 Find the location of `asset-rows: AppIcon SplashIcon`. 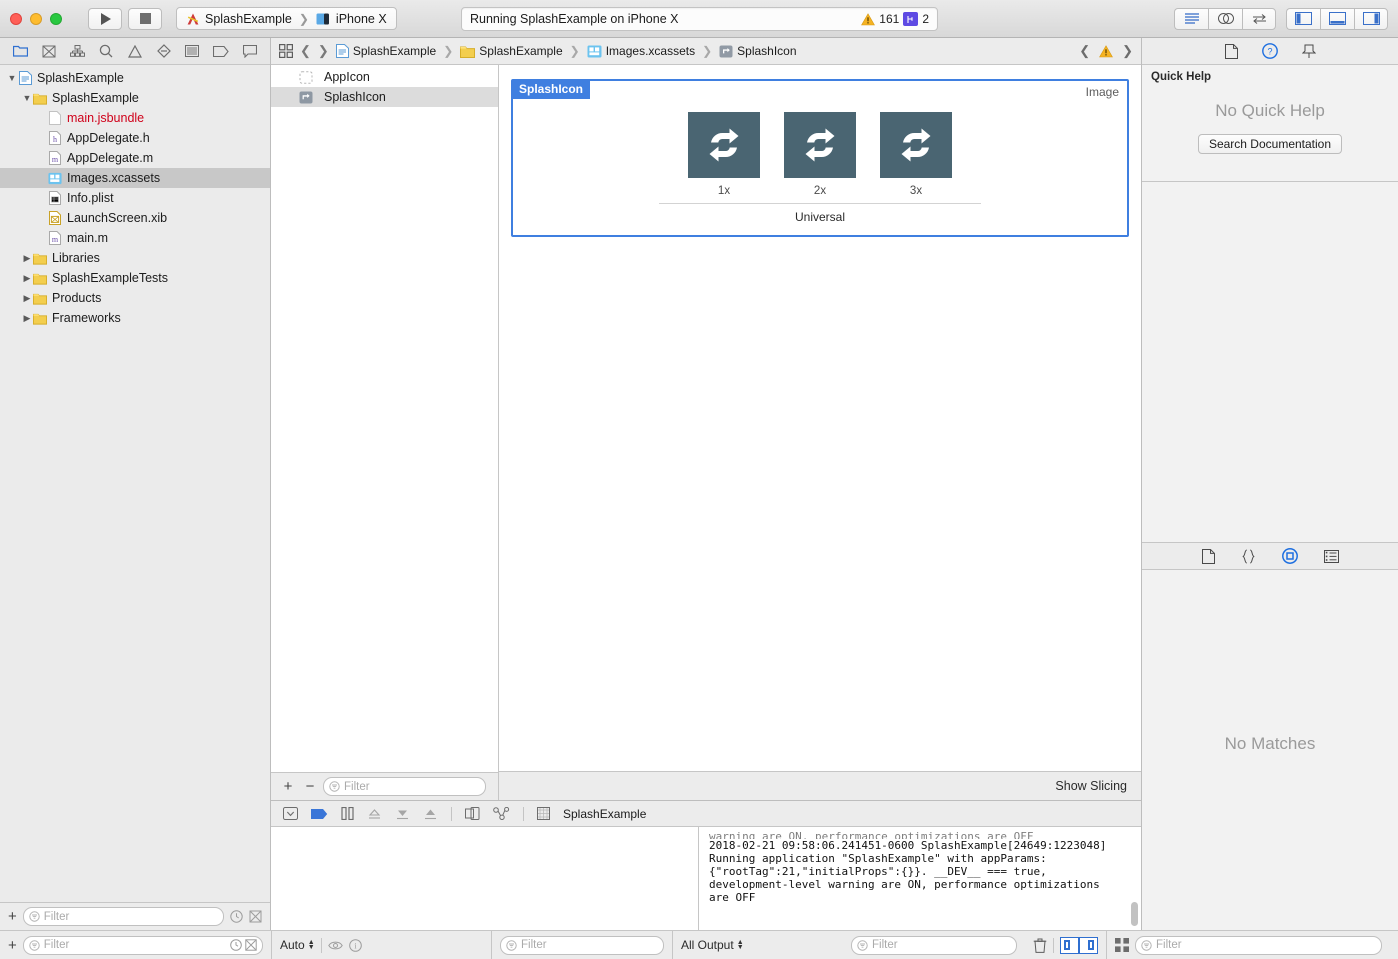

asset-rows: AppIcon SplashIcon is located at coordinates (384, 418).